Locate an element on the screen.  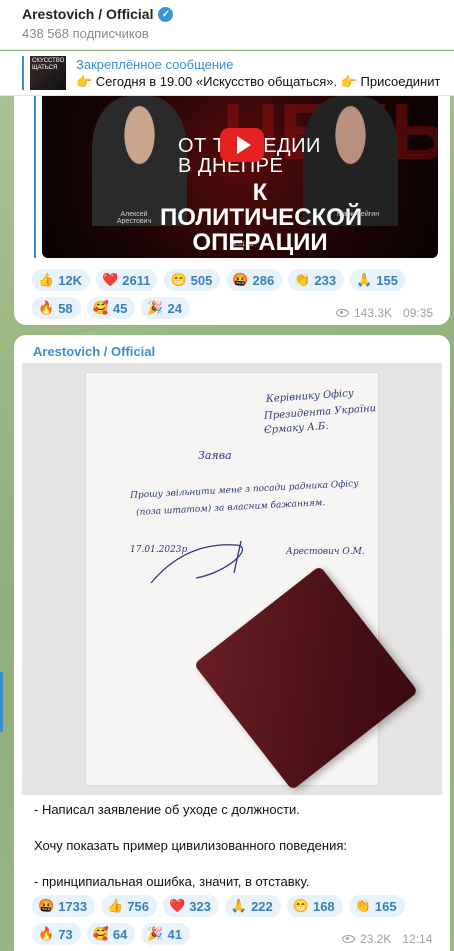
reaction-count: 222 is located at coordinates (262, 906).